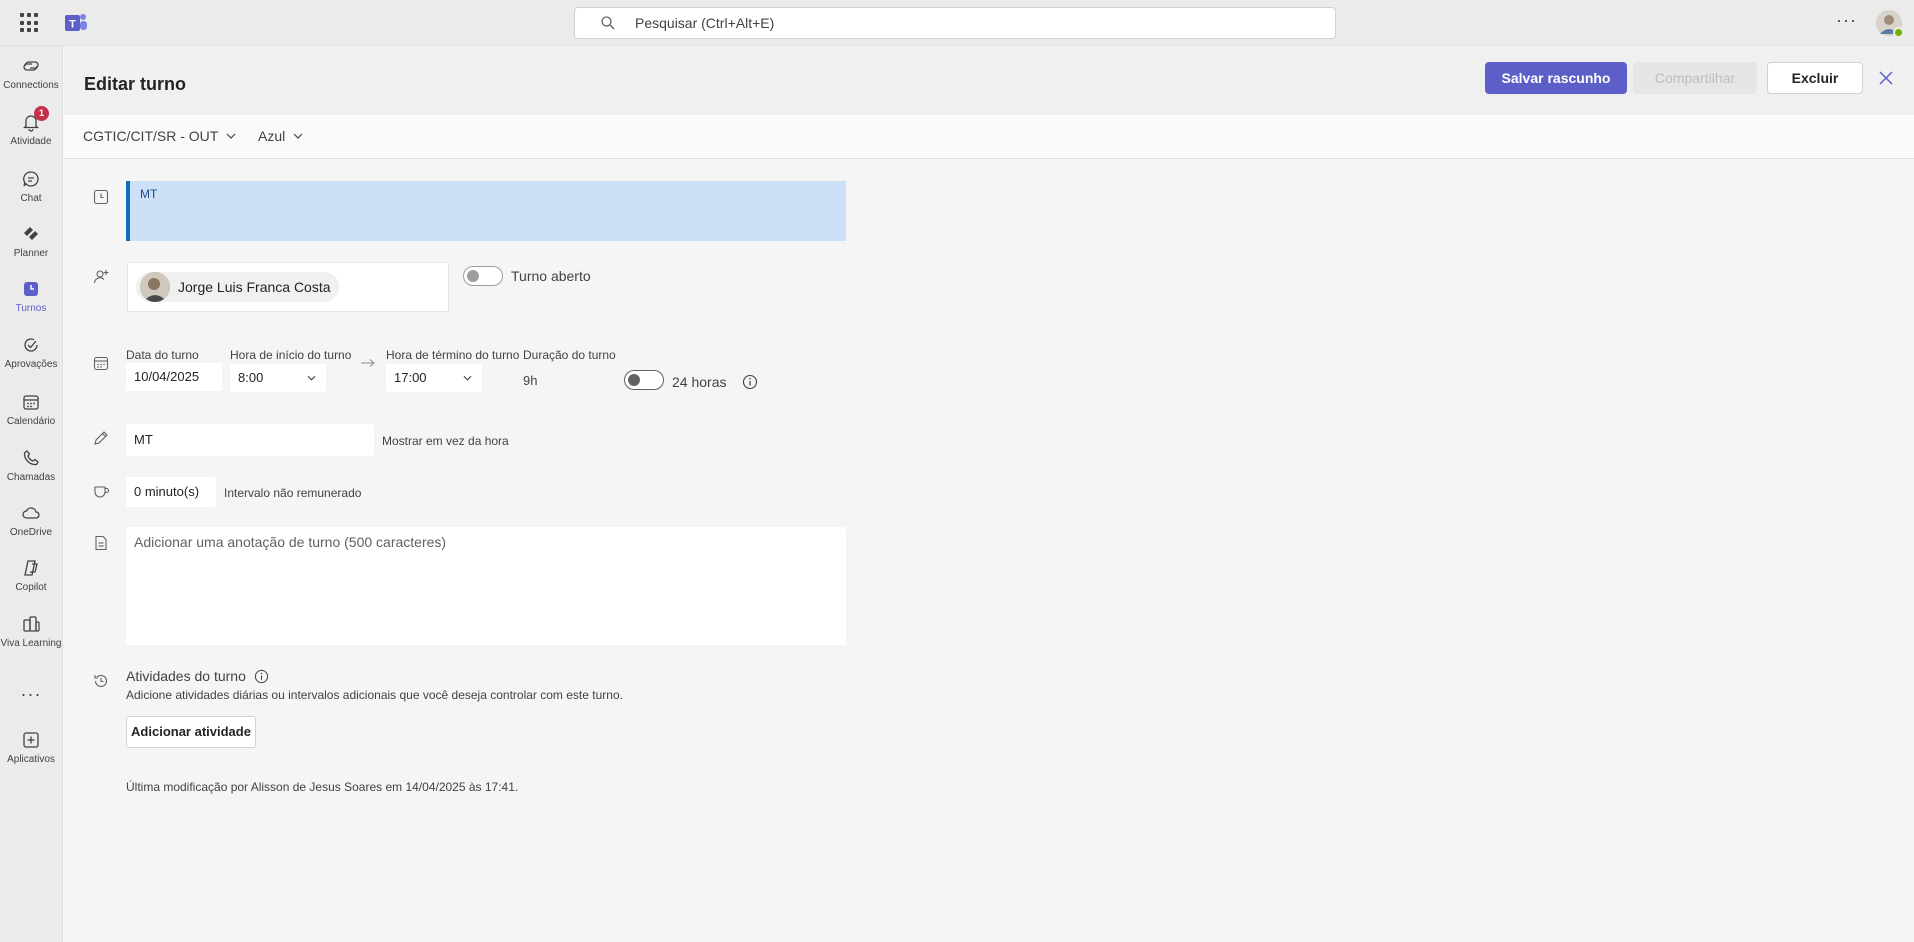  I want to click on start-time-value: 8:00, so click(251, 377).